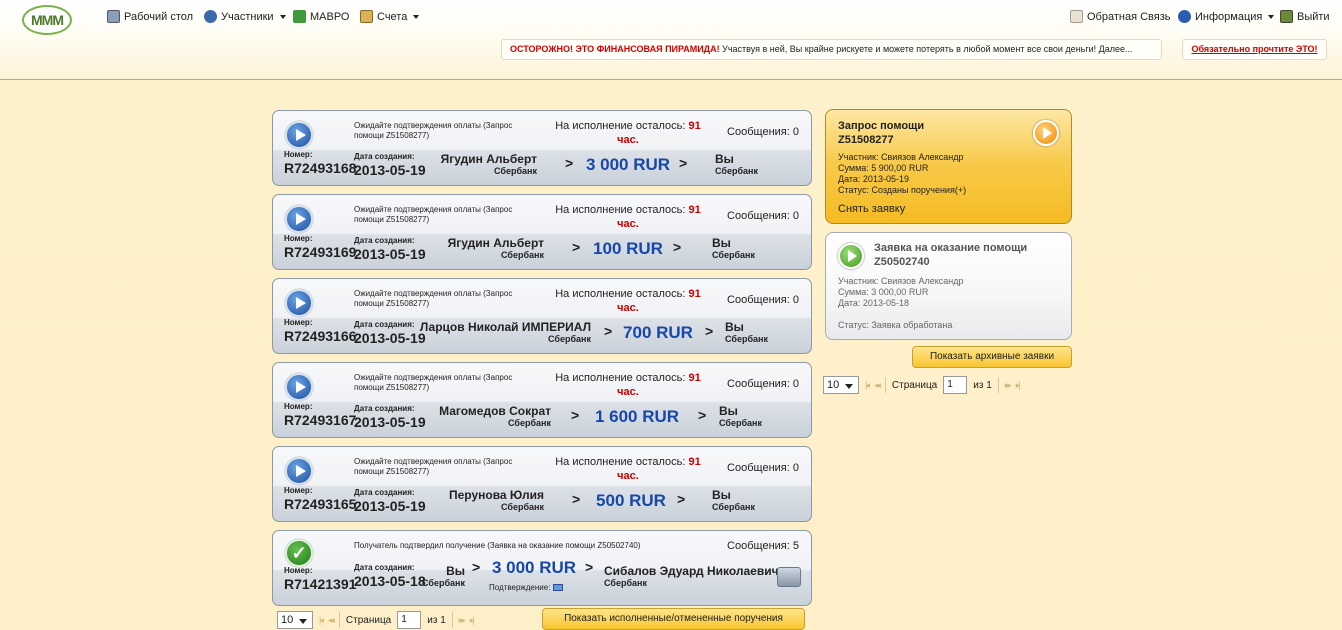 This screenshot has height=630, width=1342. Describe the element at coordinates (950, 255) in the screenshot. I see `help-offer-title: Заявка на оказание помощи Z50502740` at that location.